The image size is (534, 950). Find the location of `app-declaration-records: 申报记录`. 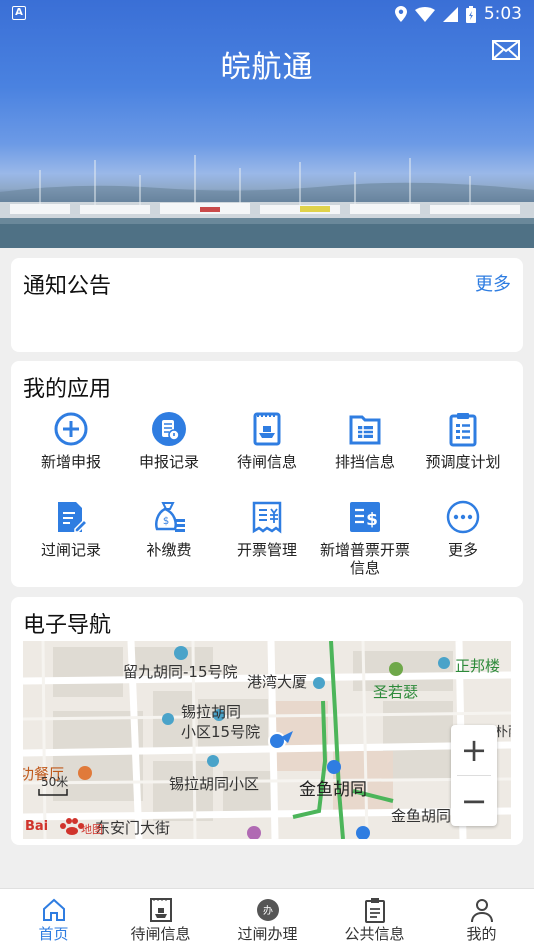

app-declaration-records: 申报记录 is located at coordinates (169, 441).